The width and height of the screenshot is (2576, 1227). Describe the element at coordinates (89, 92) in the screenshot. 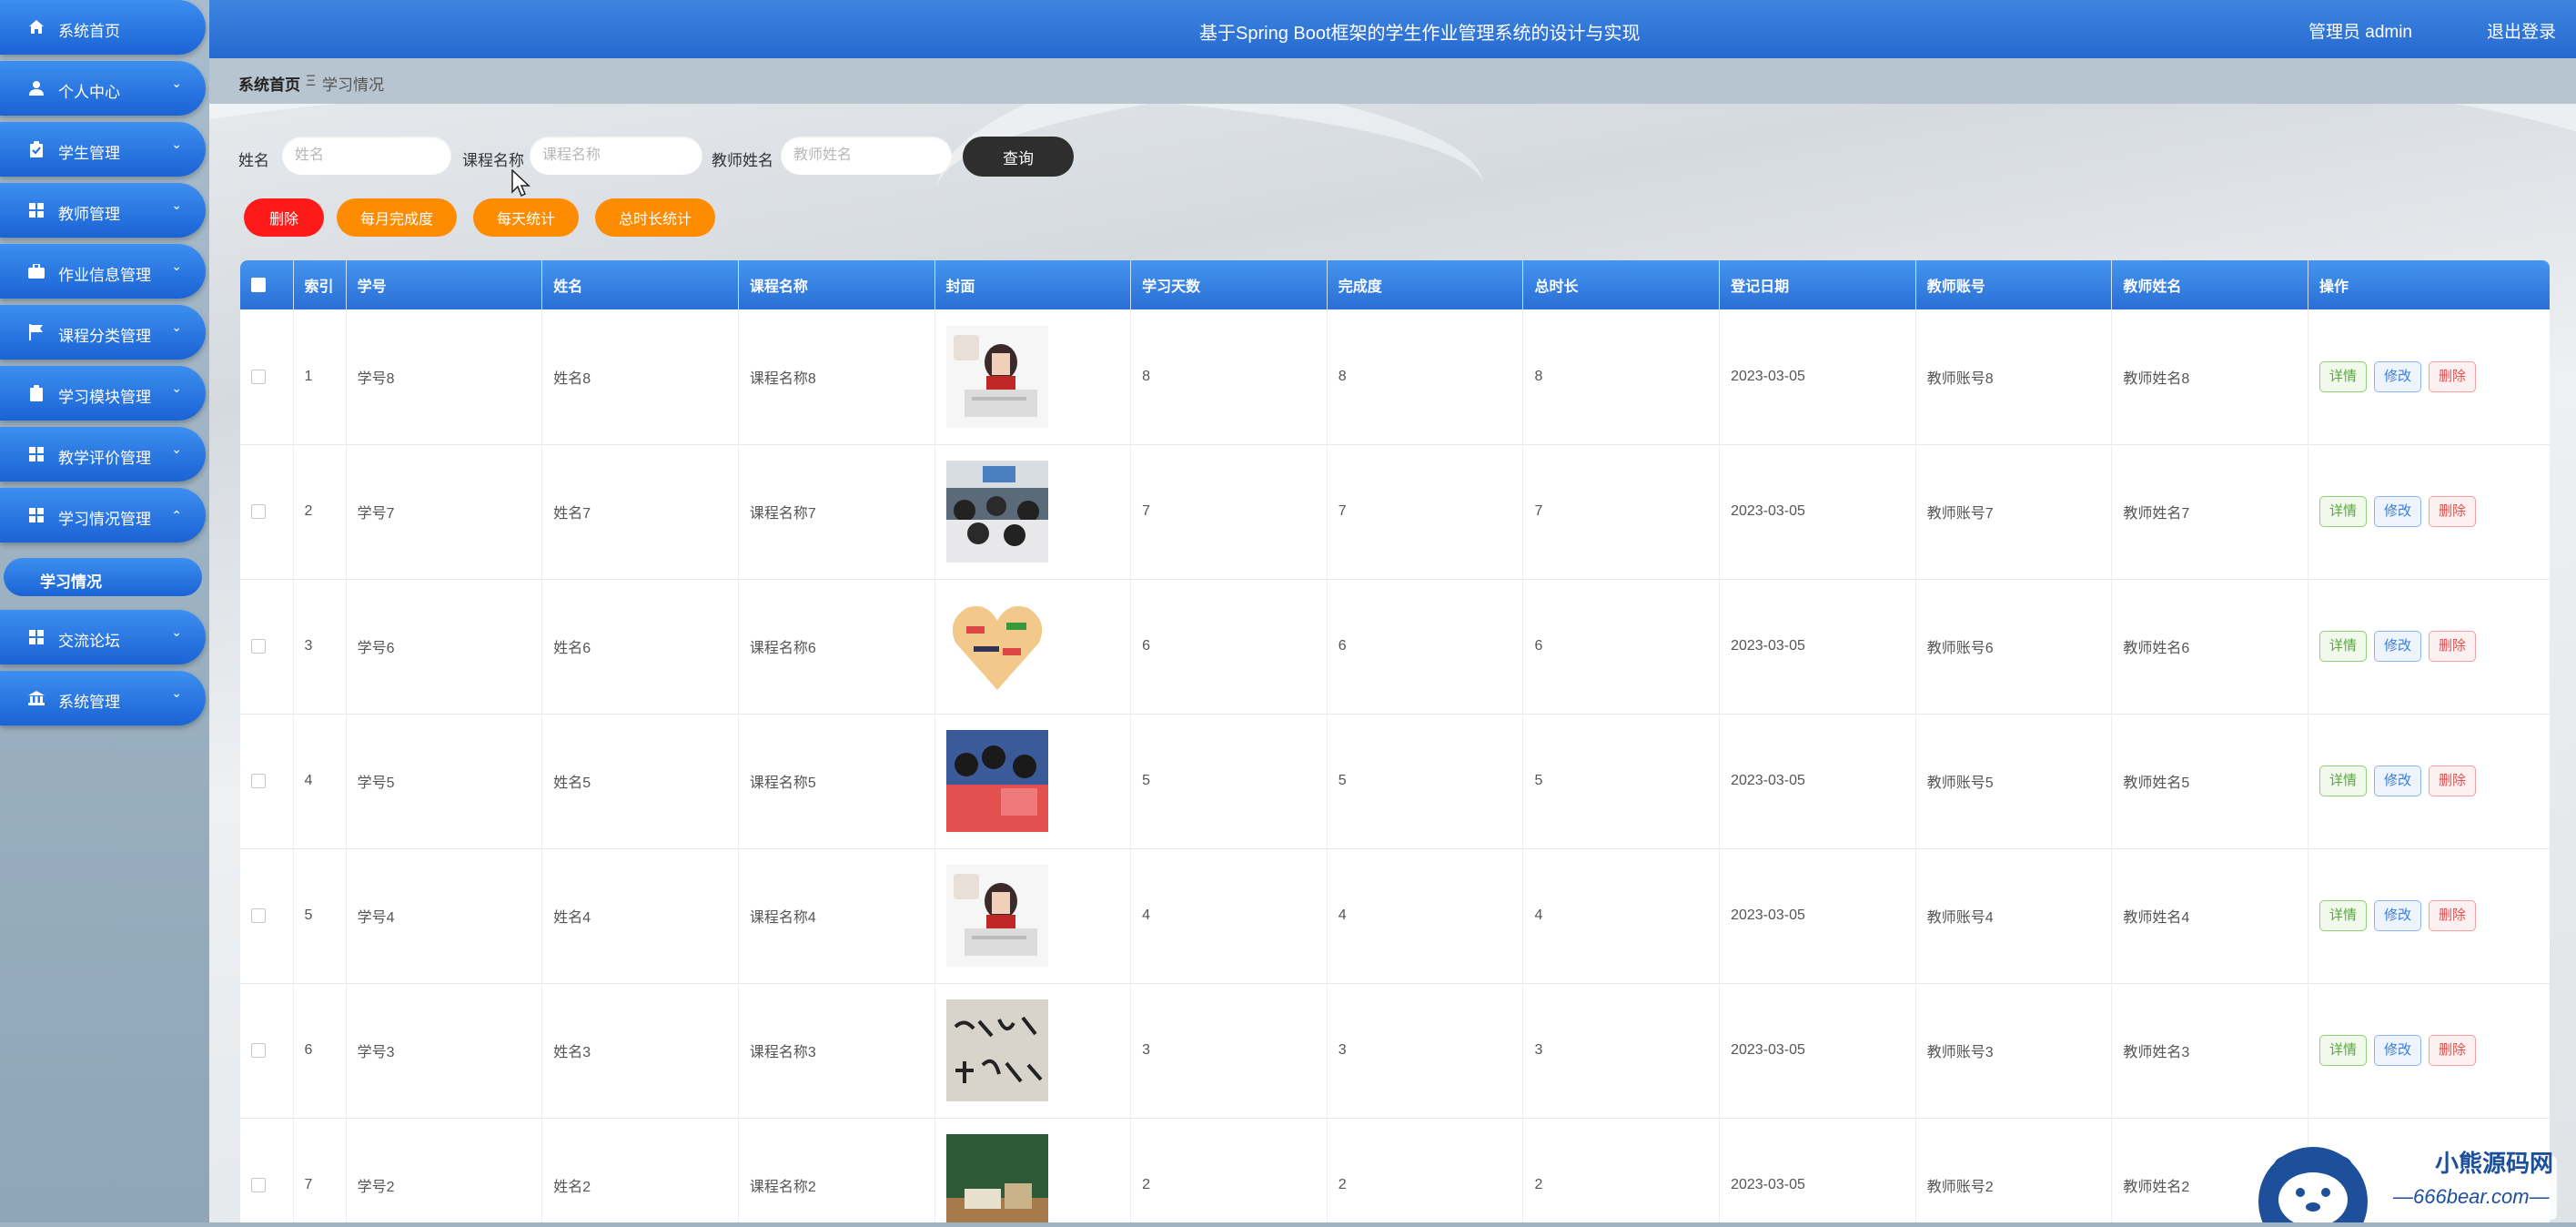

I see `sidebar-item-label: 个人中心` at that location.